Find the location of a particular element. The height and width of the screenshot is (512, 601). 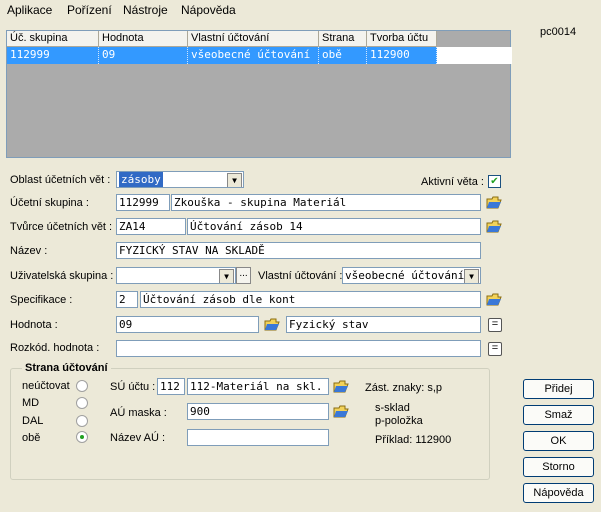

rozkod-field is located at coordinates (298, 348).